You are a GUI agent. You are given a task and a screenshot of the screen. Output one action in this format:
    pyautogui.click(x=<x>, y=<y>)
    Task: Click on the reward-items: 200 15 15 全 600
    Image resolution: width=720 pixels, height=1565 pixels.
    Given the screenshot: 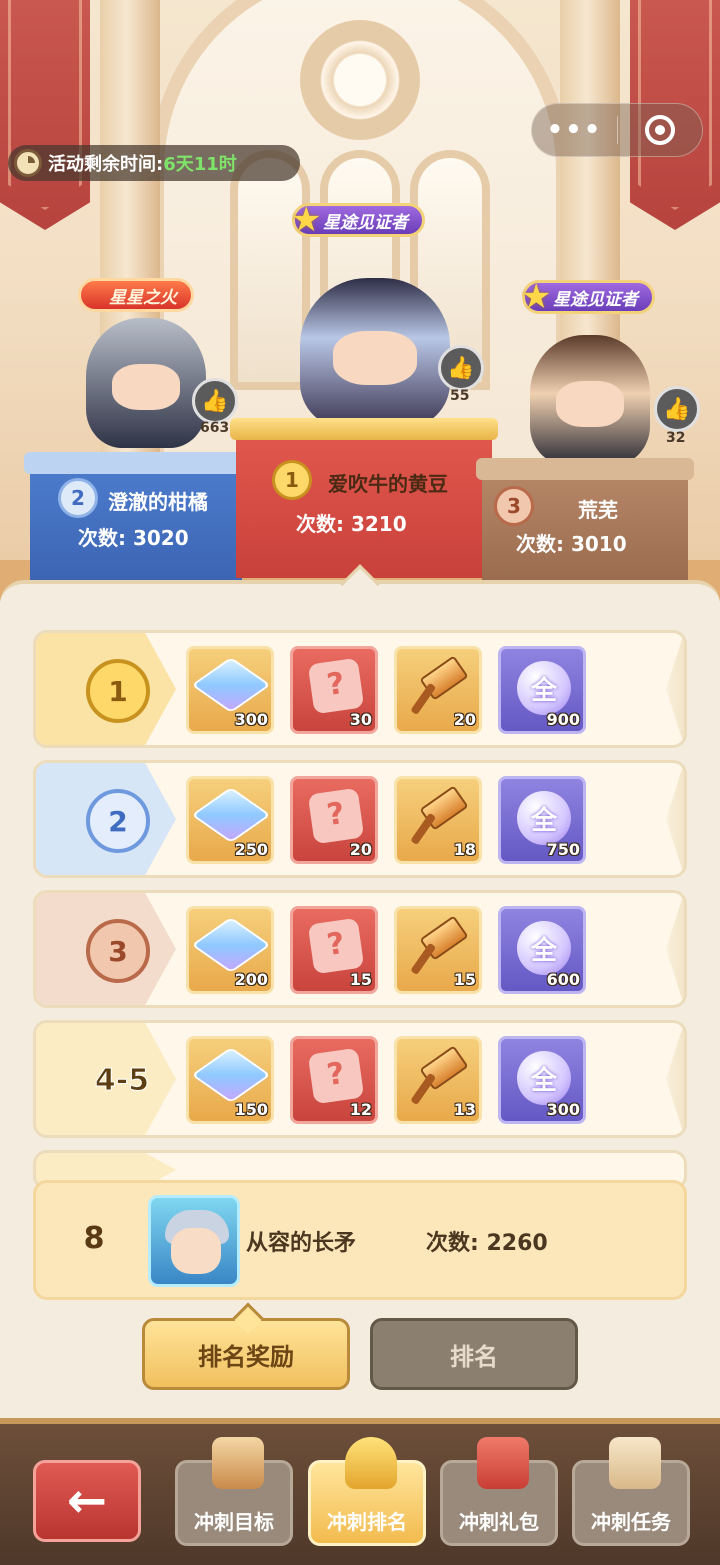 What is the action you would take?
    pyautogui.click(x=386, y=950)
    